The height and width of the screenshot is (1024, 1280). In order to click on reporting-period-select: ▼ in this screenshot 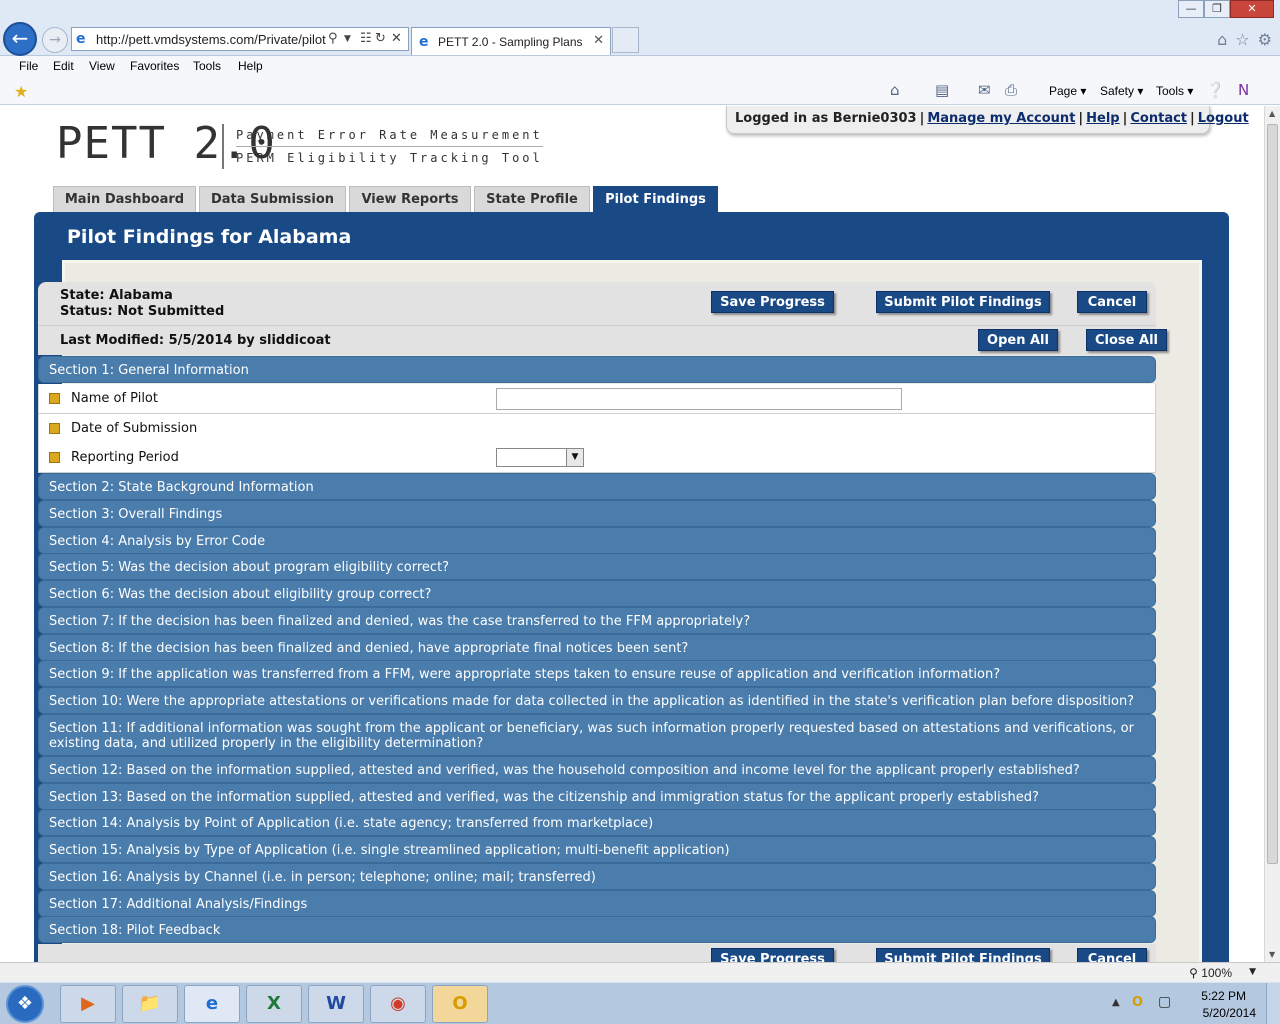, I will do `click(540, 457)`.